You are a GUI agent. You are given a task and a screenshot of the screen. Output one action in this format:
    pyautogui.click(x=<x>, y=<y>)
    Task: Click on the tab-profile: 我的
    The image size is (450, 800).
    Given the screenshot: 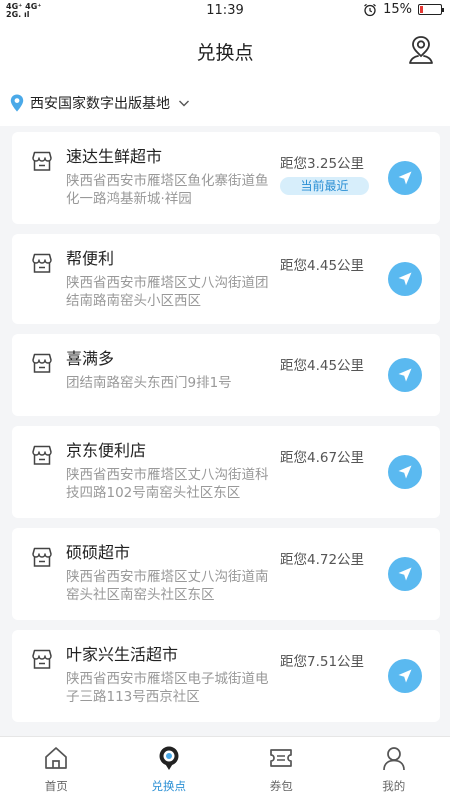 What is the action you would take?
    pyautogui.click(x=394, y=768)
    